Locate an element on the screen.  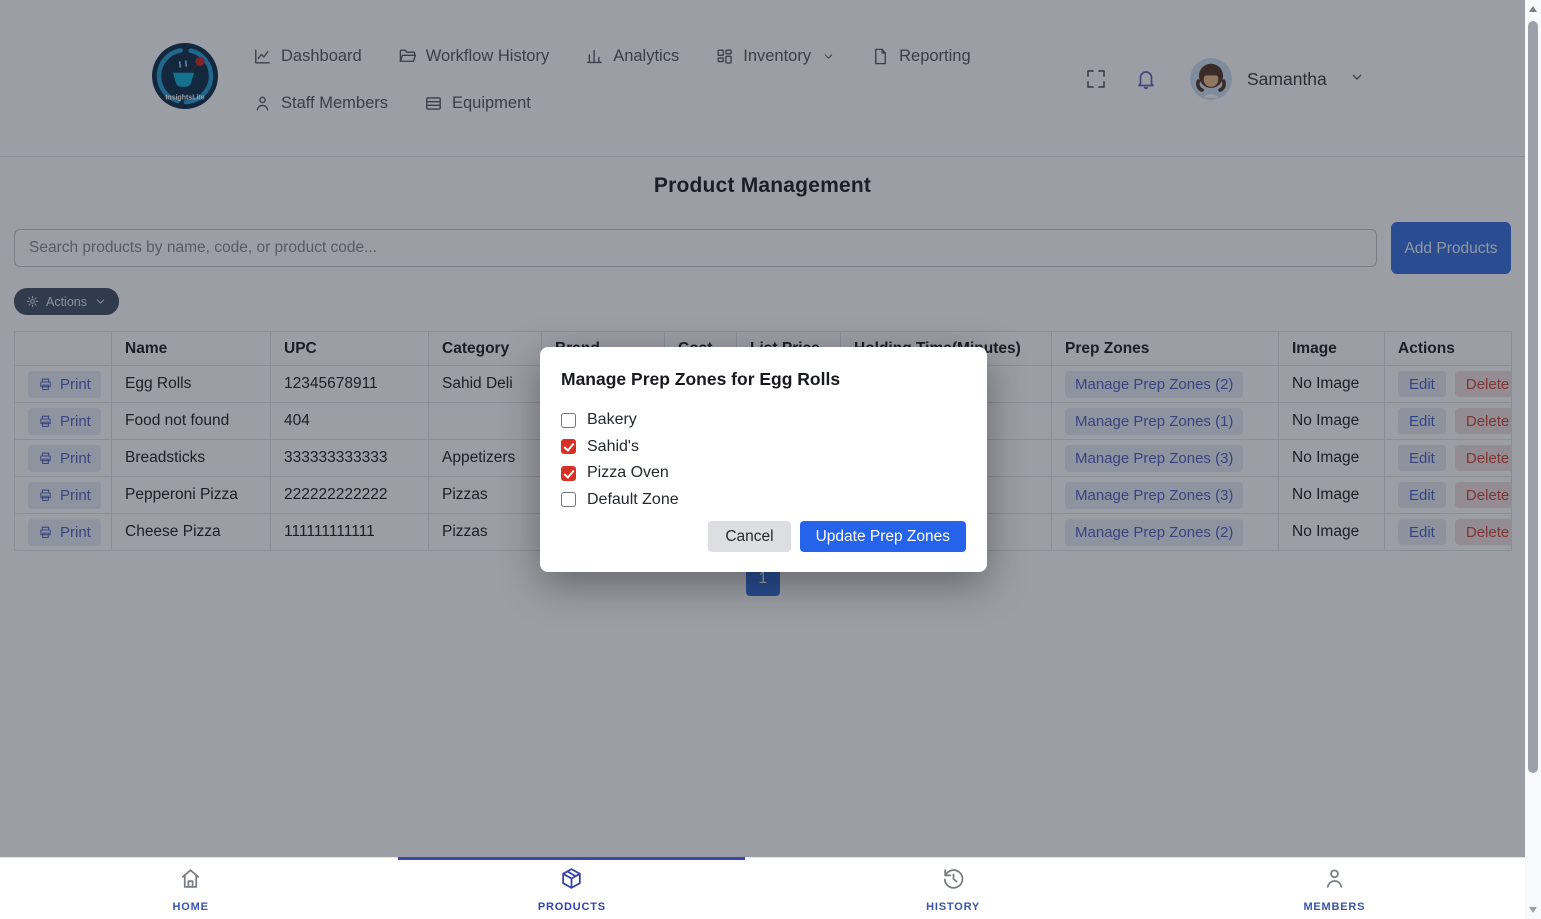
bottom-nav-home: HOME is located at coordinates (190, 888).